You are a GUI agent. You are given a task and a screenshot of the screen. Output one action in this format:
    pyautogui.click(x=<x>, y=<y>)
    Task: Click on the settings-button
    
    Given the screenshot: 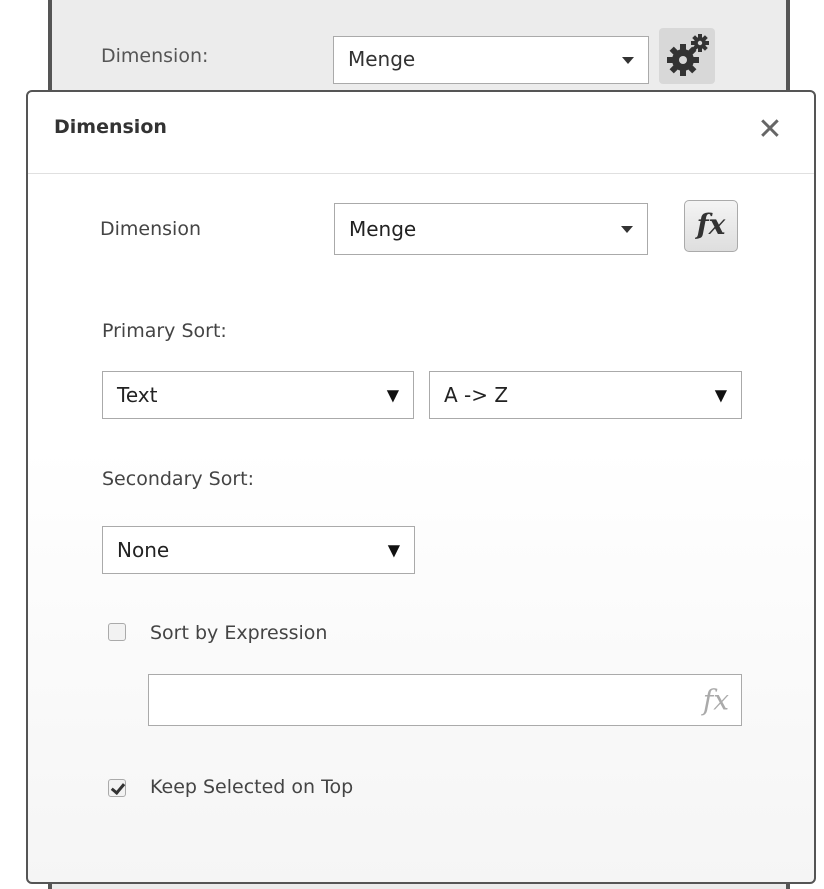 What is the action you would take?
    pyautogui.click(x=687, y=56)
    